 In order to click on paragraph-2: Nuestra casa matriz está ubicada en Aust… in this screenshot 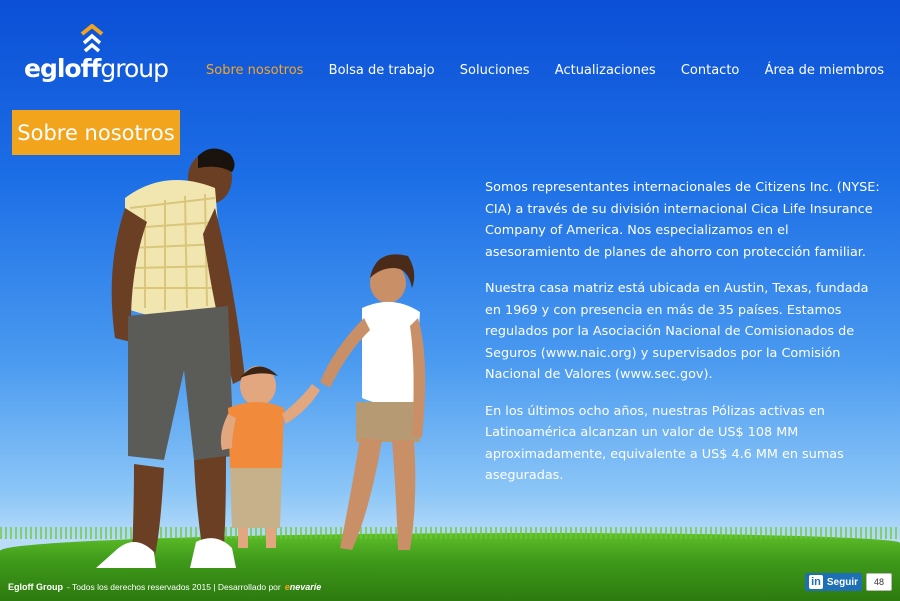, I will do `click(677, 331)`.